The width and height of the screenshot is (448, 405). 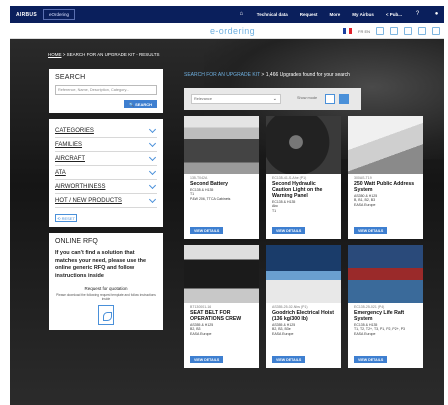 What do you see at coordinates (274, 210) in the screenshot?
I see `product-meta: T1` at bounding box center [274, 210].